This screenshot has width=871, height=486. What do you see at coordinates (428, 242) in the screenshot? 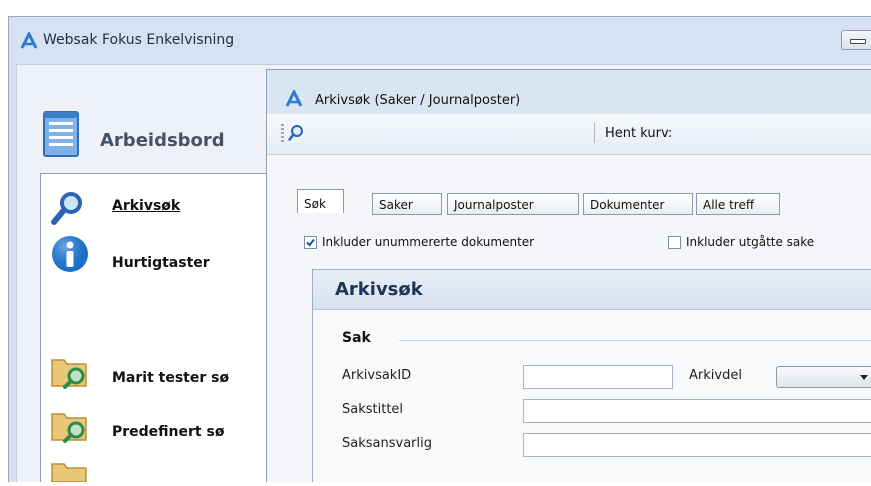
I see `checkbox-label: Inkluder unummererte dokumenter` at bounding box center [428, 242].